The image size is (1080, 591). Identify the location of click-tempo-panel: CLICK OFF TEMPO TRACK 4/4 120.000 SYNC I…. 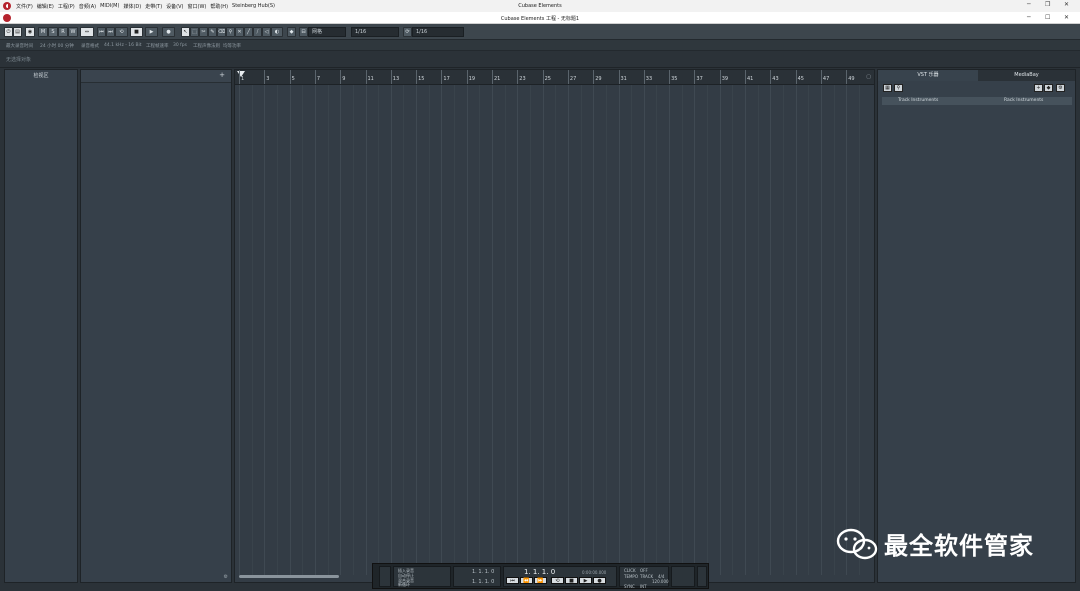
(644, 577).